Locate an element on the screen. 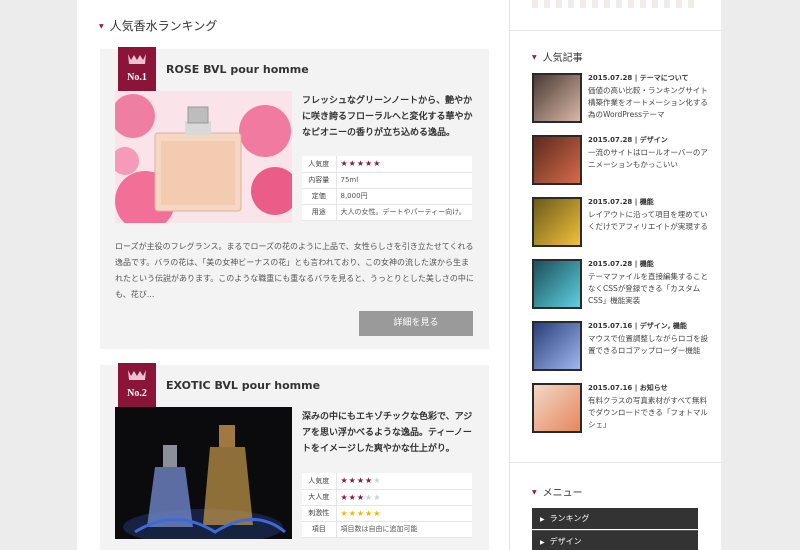  menu-title-text: メニュー is located at coordinates (562, 493).